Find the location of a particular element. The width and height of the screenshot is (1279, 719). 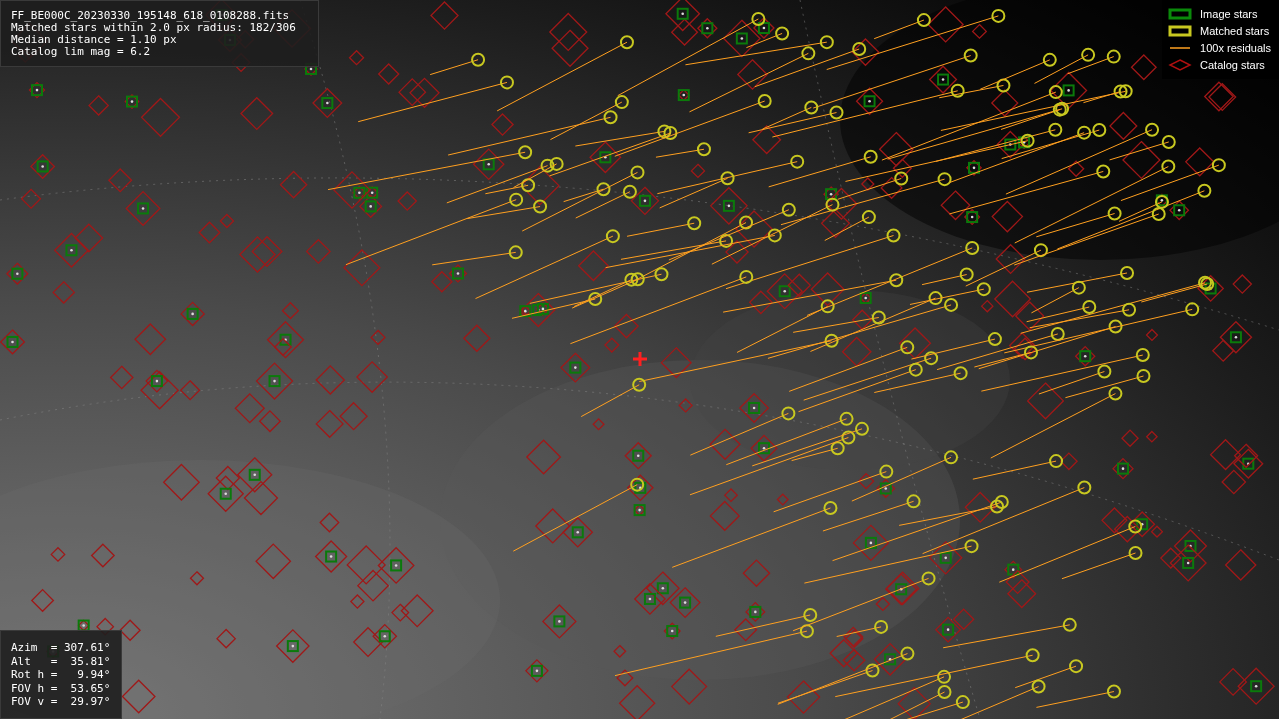

pointing-text: Alt = 35.81° is located at coordinates (61, 661).